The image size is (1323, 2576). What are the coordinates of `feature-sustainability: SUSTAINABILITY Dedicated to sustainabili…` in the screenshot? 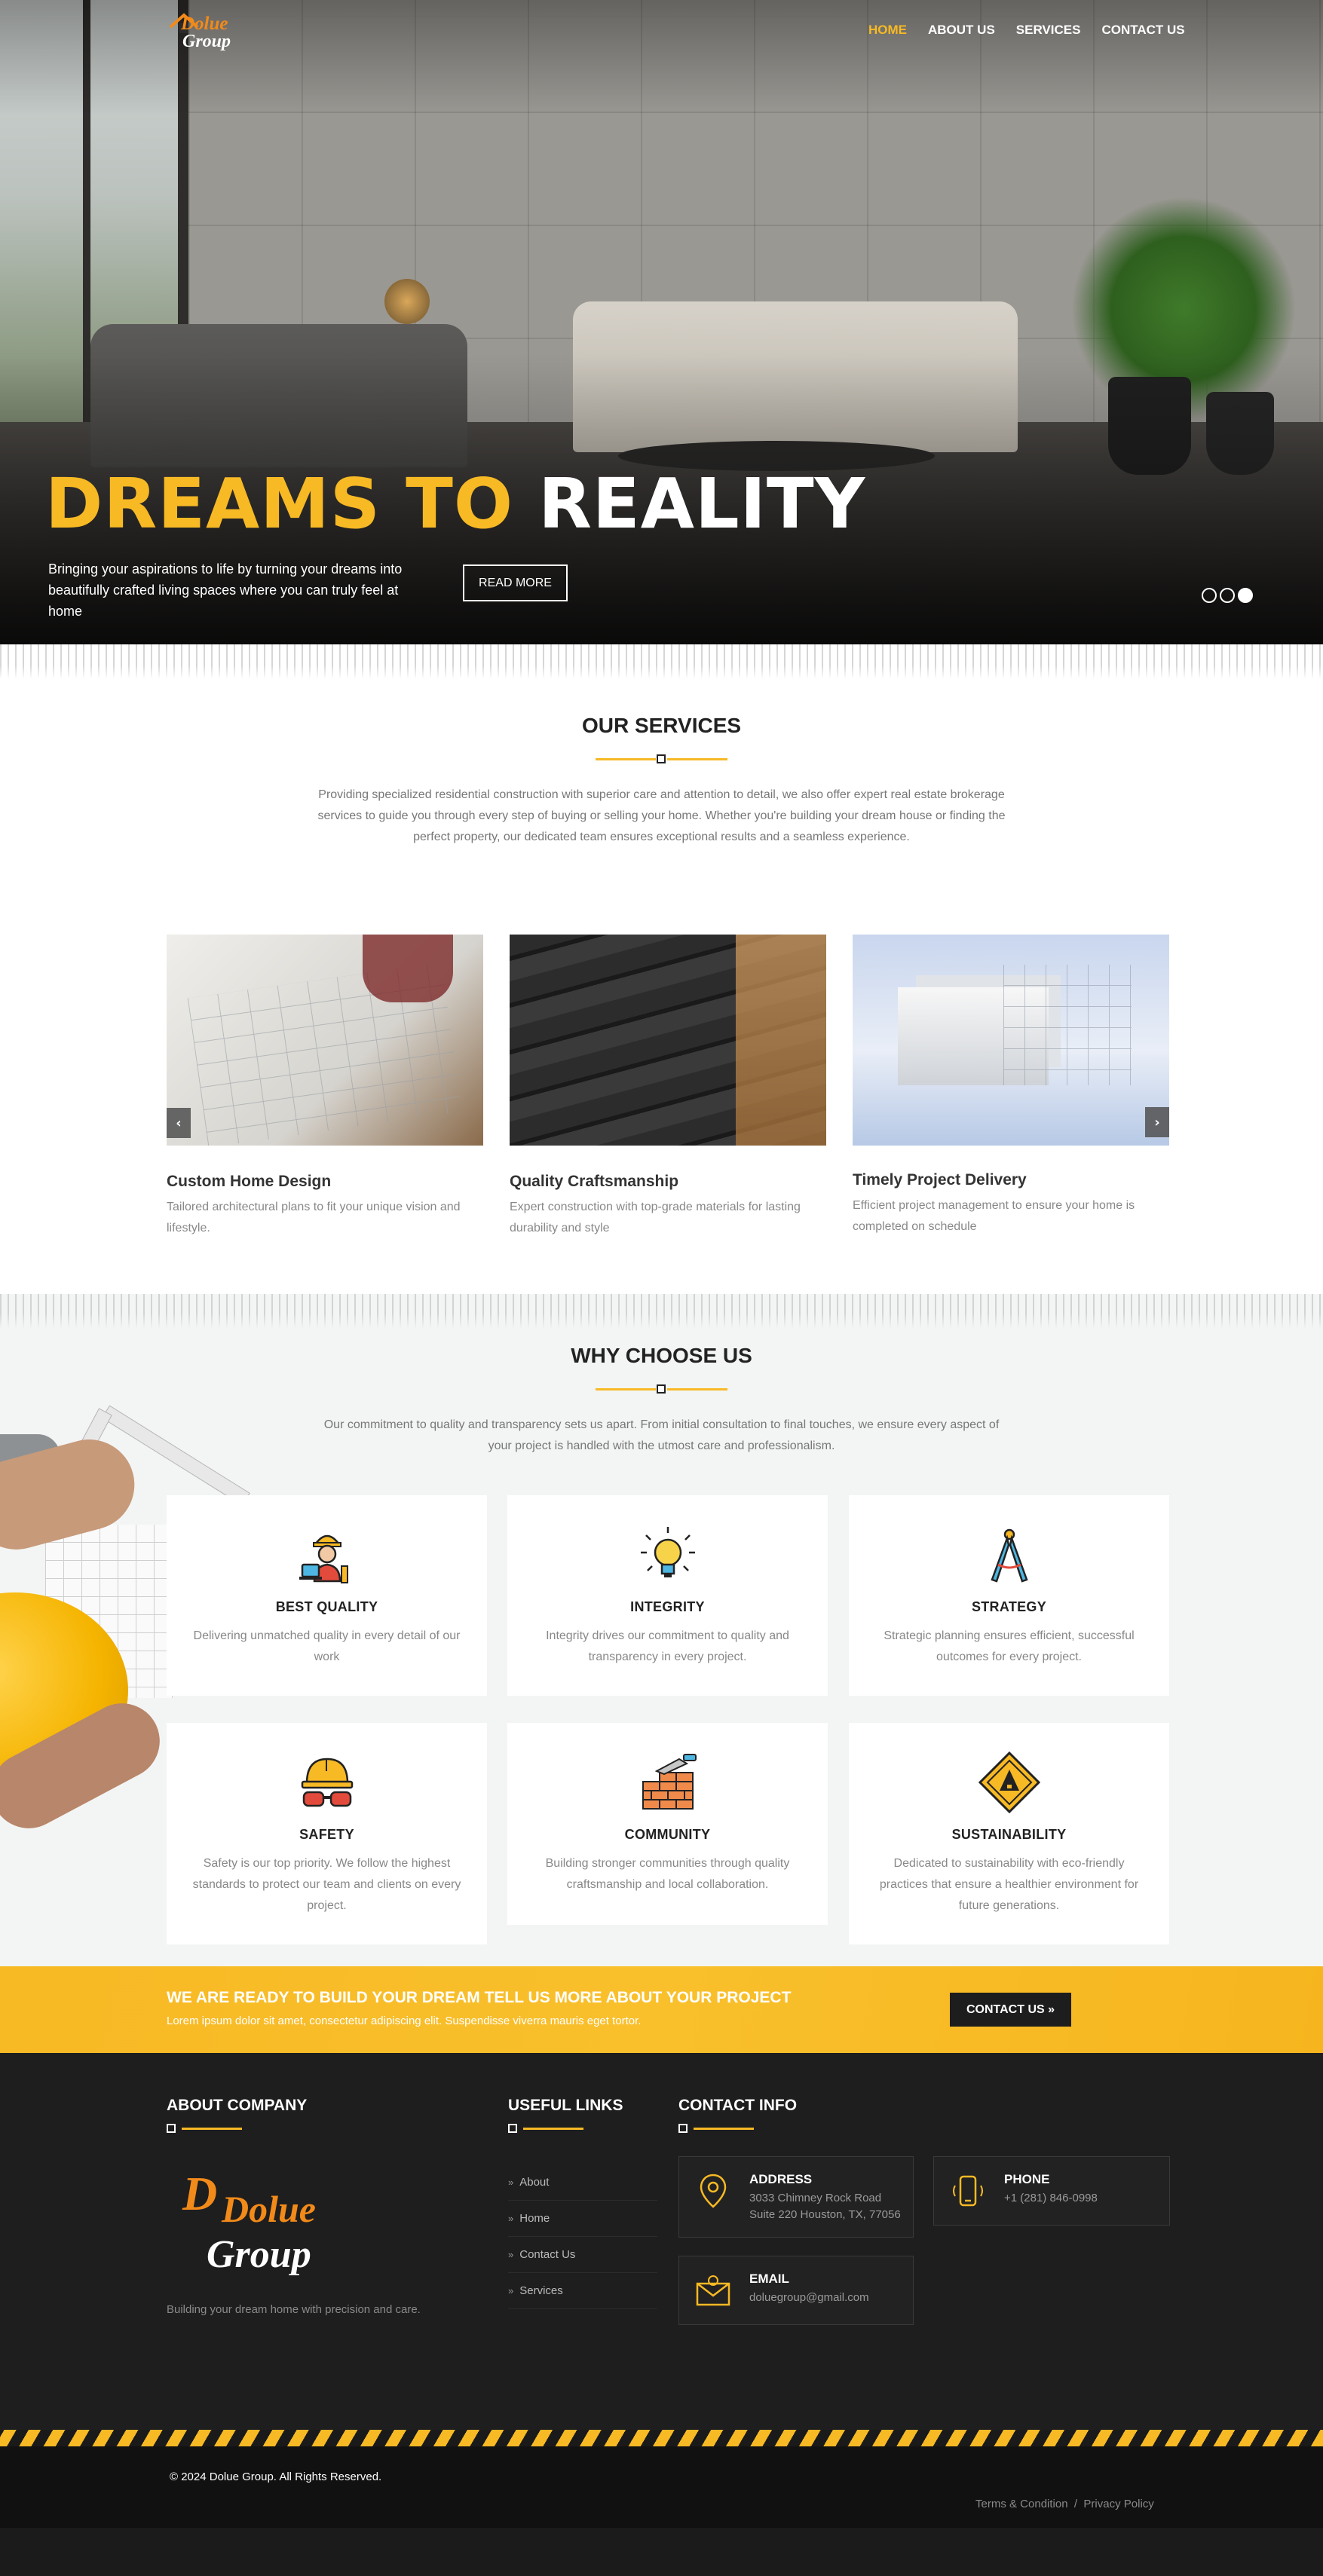 It's located at (1009, 1833).